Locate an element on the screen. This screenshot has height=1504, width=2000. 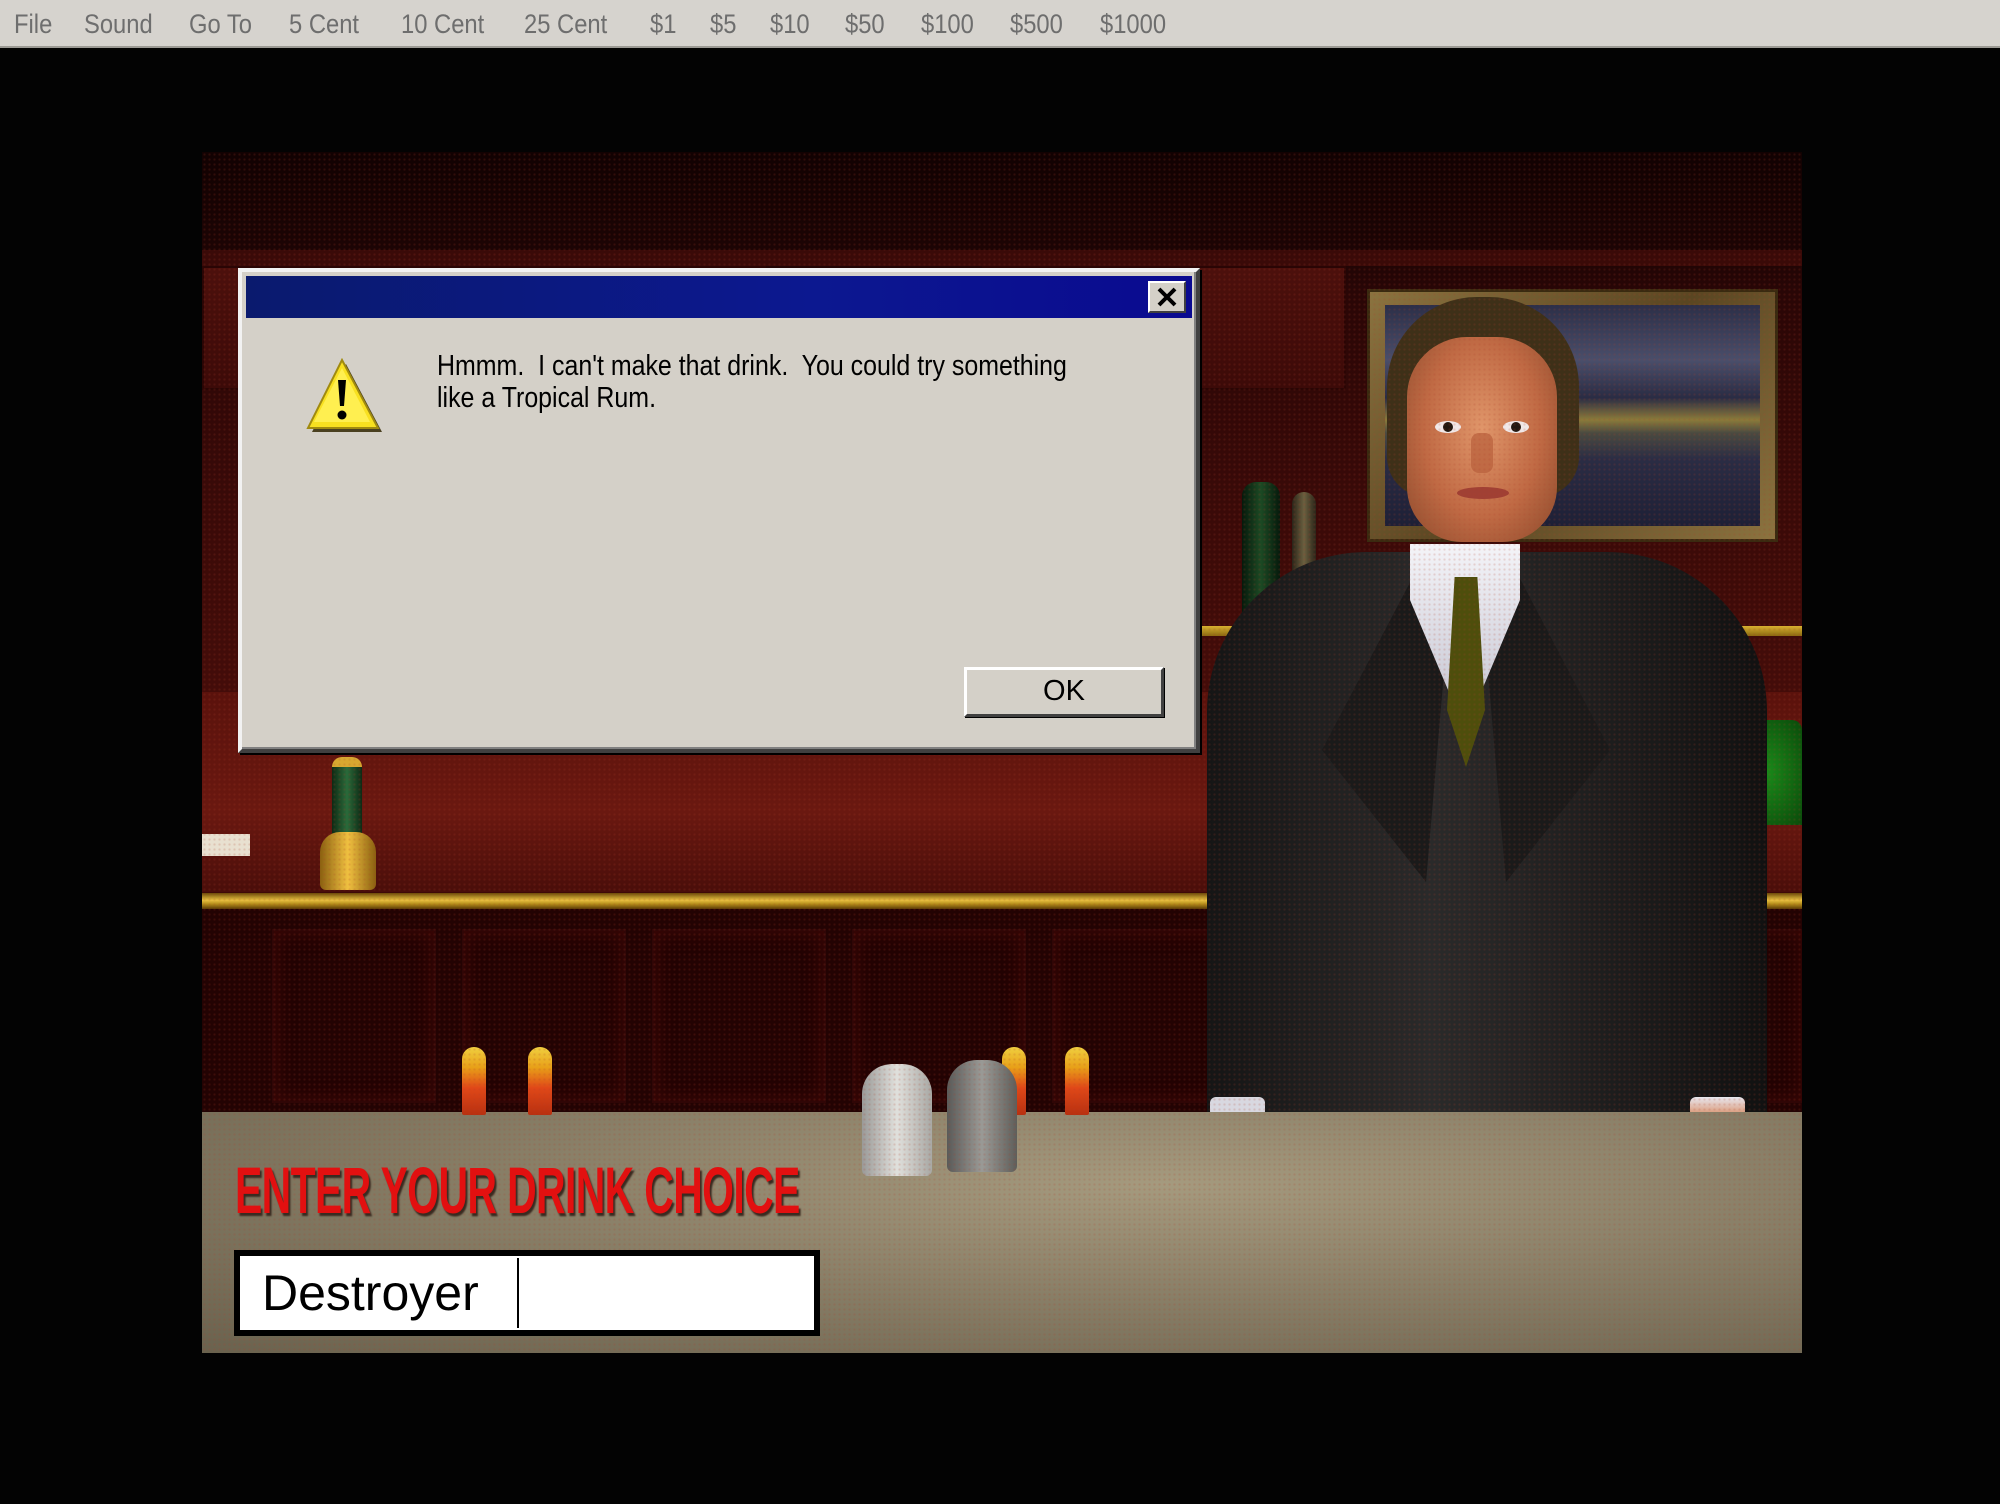
warning-icon is located at coordinates (344, 395).